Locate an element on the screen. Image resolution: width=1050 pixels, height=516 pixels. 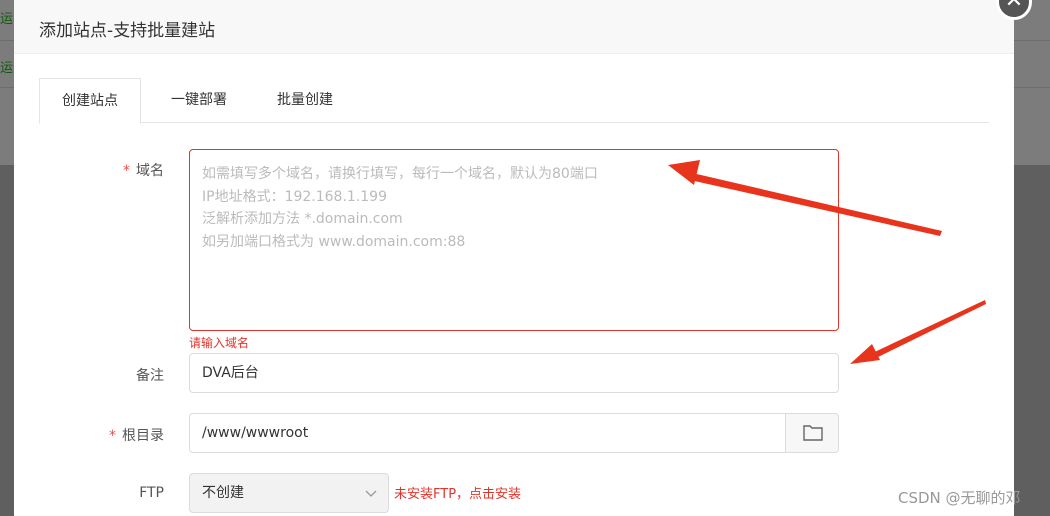
browse-folder-button is located at coordinates (812, 433).